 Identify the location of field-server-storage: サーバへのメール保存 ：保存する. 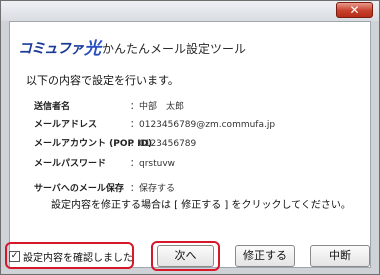
(104, 187).